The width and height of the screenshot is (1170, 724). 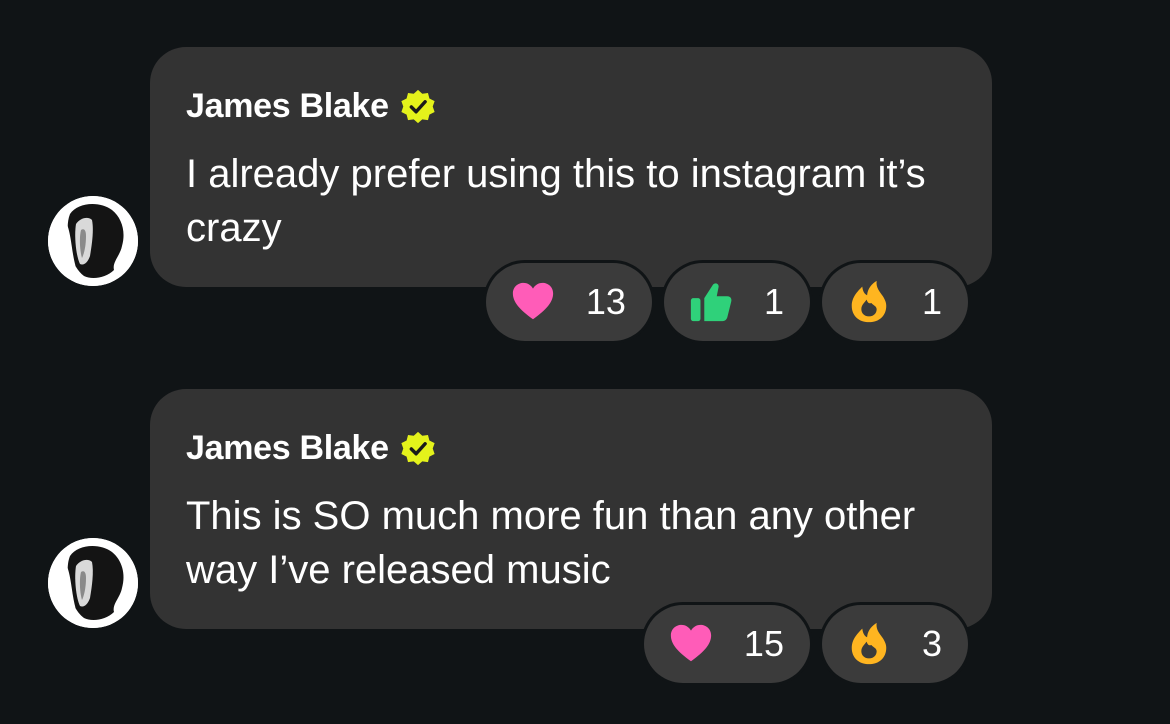 I want to click on reaction-bar: 15 3, so click(x=805, y=644).